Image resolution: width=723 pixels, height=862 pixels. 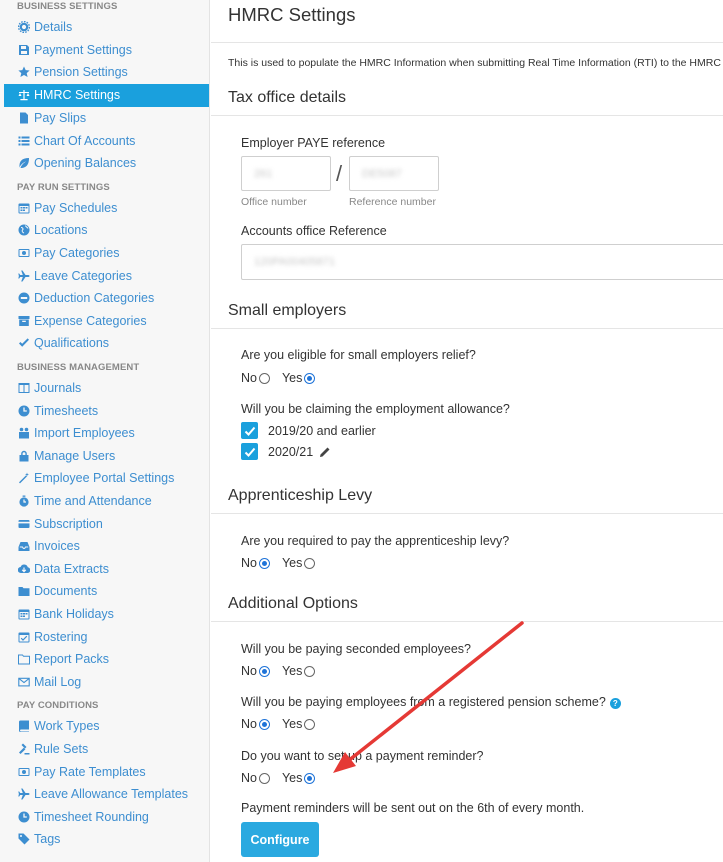 What do you see at coordinates (104, 50) in the screenshot?
I see `sidebar-item-payment-settings: Payment Settings` at bounding box center [104, 50].